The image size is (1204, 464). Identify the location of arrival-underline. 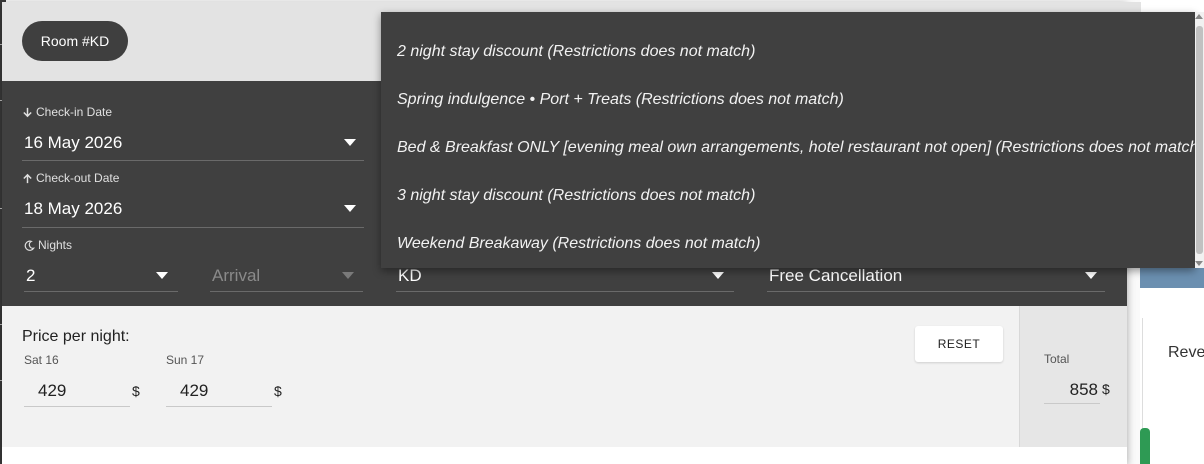
(286, 291).